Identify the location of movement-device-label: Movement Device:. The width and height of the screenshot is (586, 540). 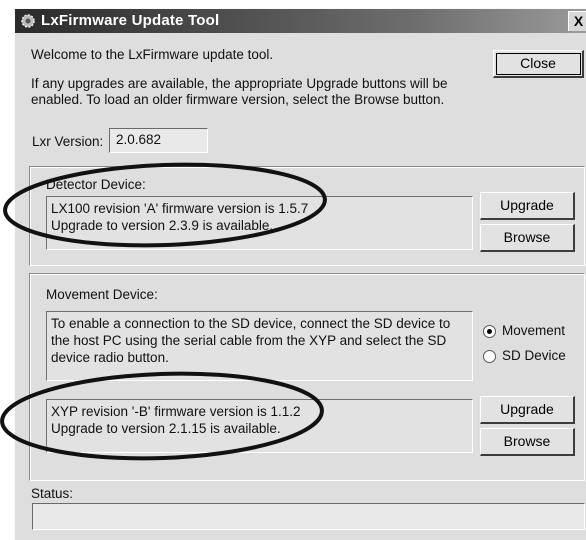
(102, 294).